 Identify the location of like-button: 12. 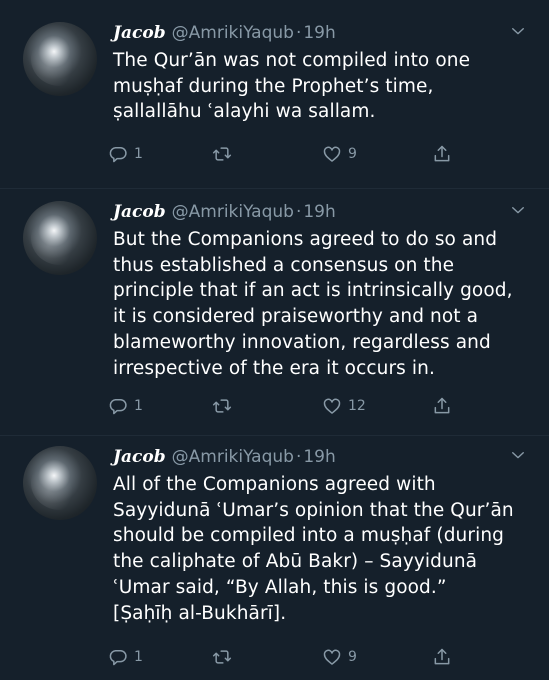
(344, 406).